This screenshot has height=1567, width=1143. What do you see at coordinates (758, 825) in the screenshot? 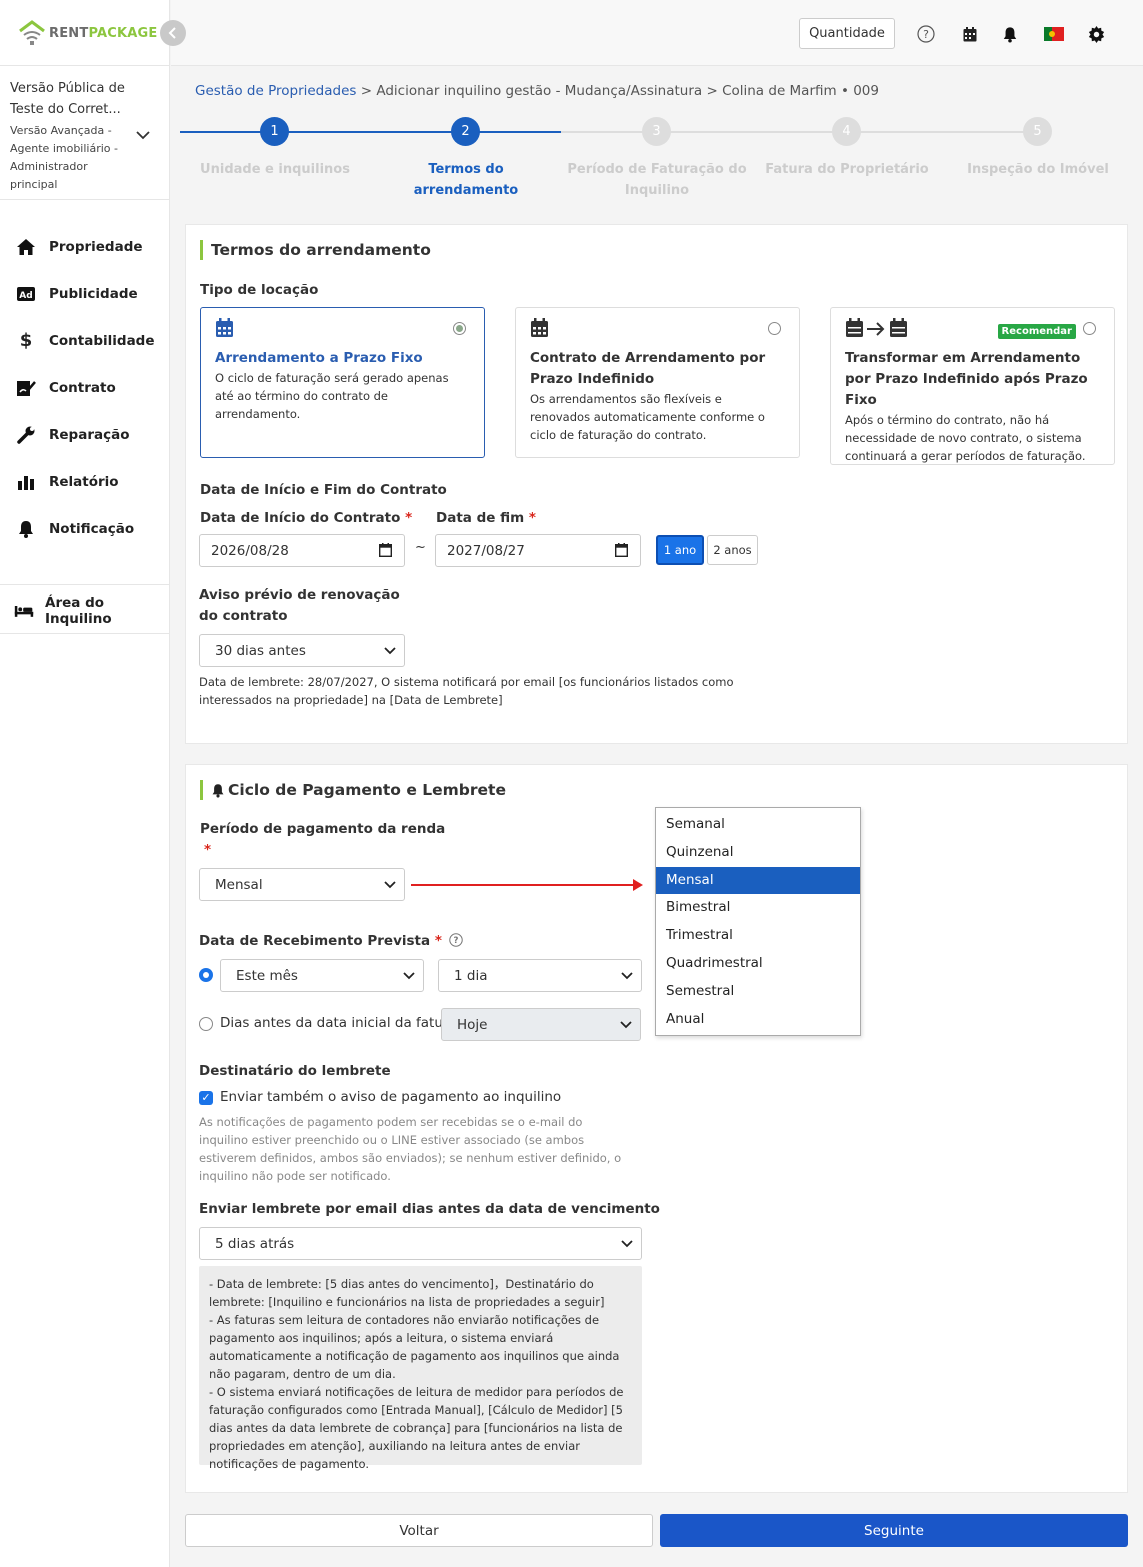
I see `dropdown-option: Semanal` at bounding box center [758, 825].